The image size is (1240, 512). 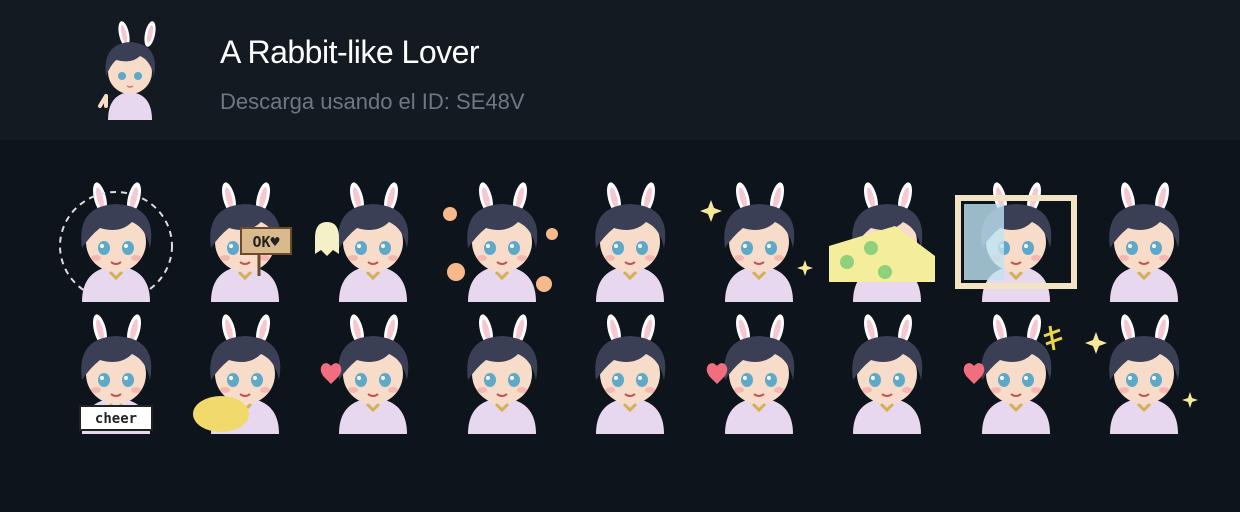 What do you see at coordinates (251, 242) in the screenshot?
I see `sticker-image: OK♥` at bounding box center [251, 242].